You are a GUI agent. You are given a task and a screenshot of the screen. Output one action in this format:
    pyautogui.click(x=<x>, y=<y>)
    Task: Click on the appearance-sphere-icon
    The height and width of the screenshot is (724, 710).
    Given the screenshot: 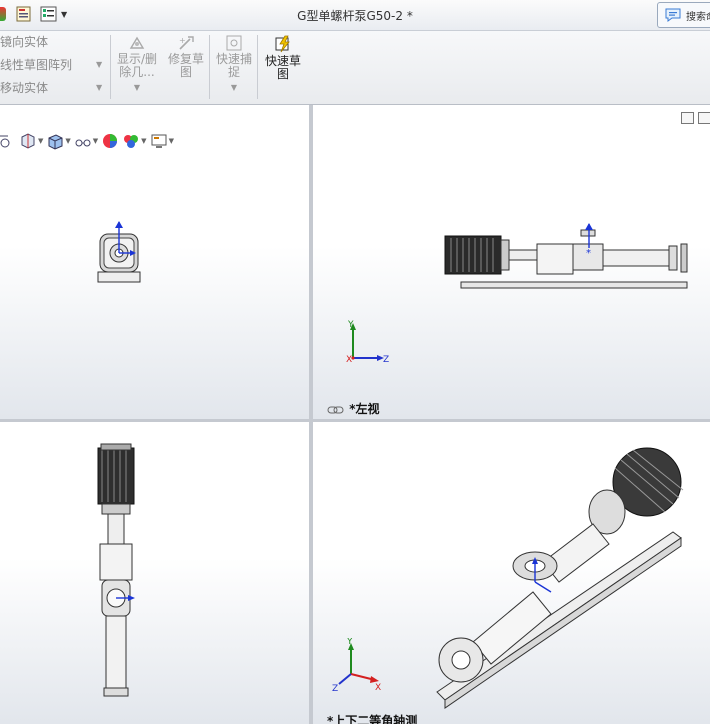 What is the action you would take?
    pyautogui.click(x=110, y=141)
    